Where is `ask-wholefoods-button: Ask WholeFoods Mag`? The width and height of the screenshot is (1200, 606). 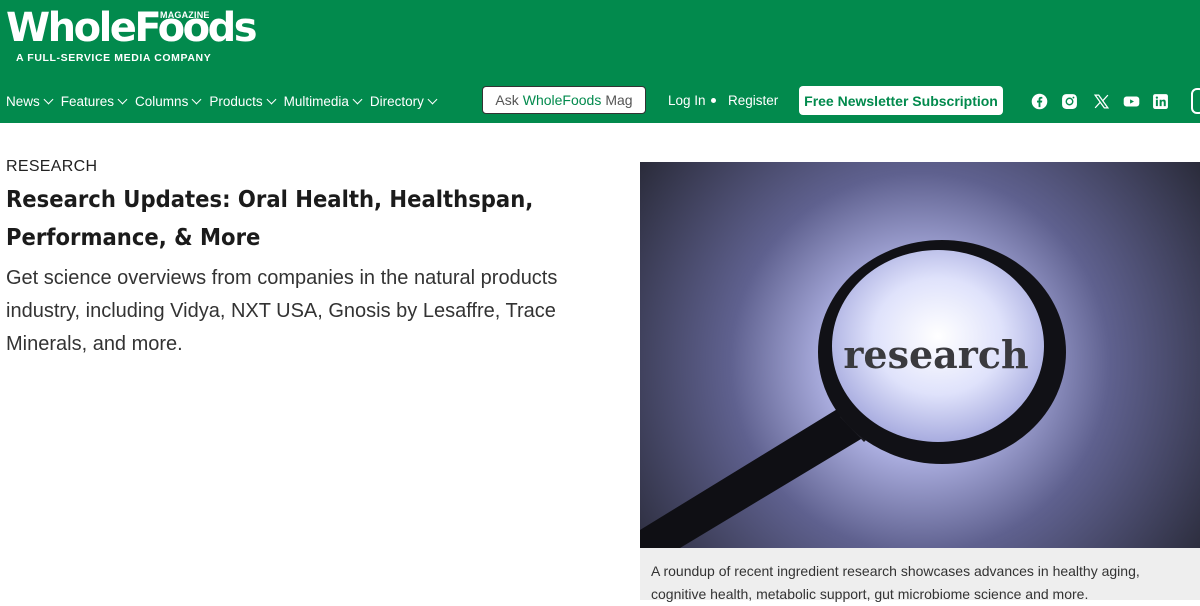
ask-wholefoods-button: Ask WholeFoods Mag is located at coordinates (564, 100).